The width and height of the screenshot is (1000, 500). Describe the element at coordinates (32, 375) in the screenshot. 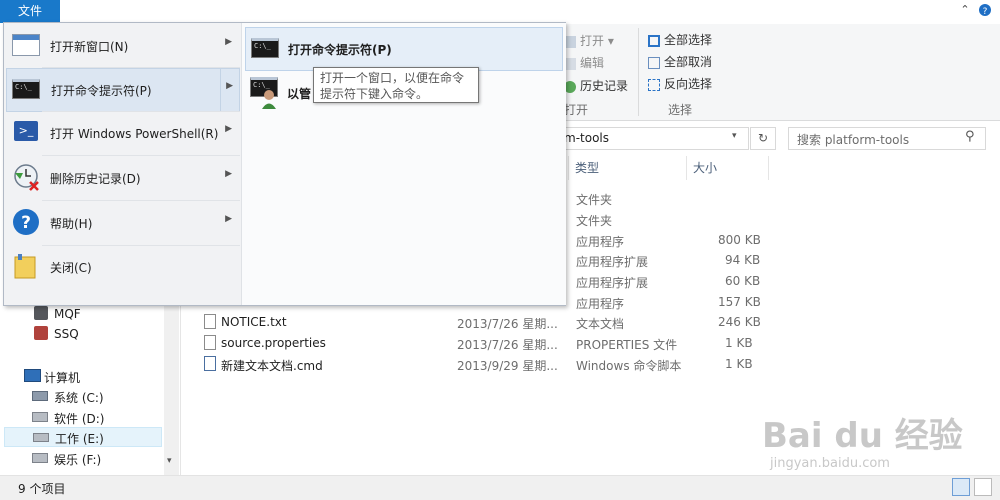

I see `computer-icon` at that location.